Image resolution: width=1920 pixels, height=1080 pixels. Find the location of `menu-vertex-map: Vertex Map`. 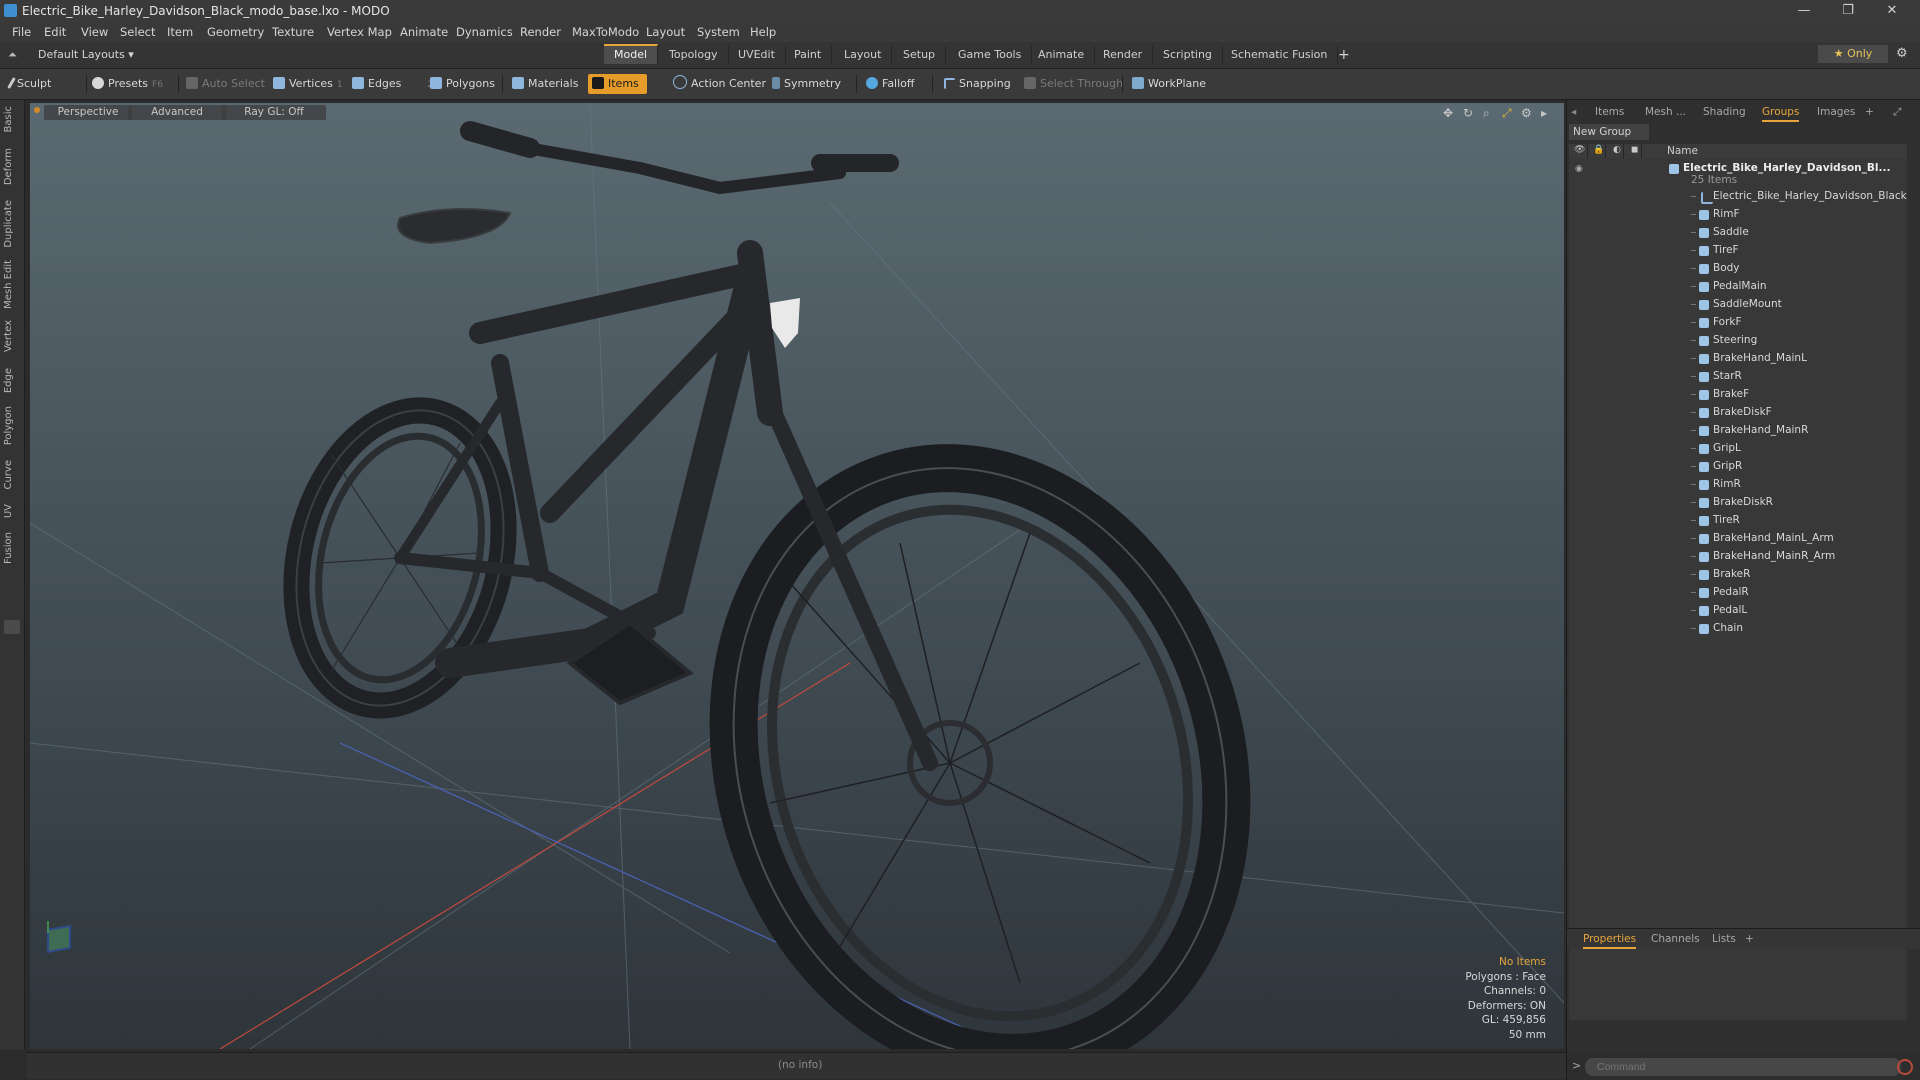

menu-vertex-map: Vertex Map is located at coordinates (359, 32).